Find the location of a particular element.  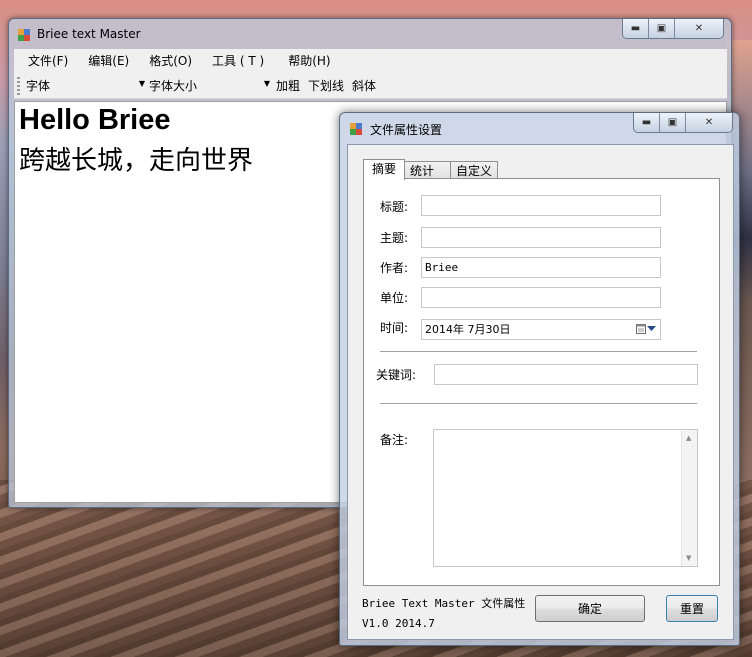

author-field: Briee is located at coordinates (541, 267).